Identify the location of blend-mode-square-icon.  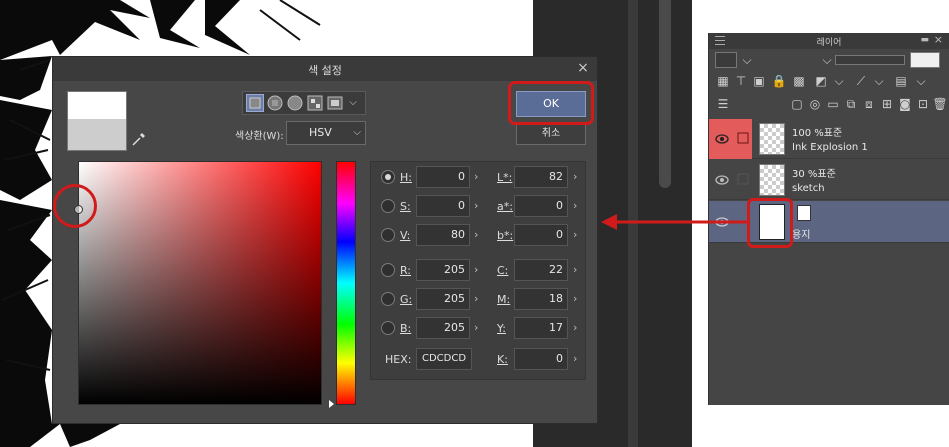
(726, 60).